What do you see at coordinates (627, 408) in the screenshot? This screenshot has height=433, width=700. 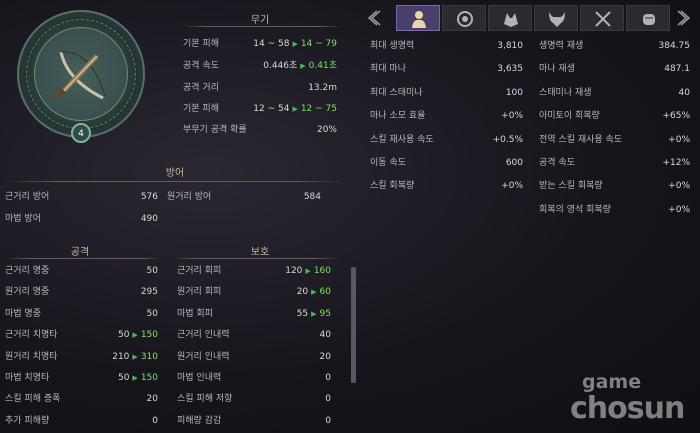 I see `watermark-line2: chosun` at bounding box center [627, 408].